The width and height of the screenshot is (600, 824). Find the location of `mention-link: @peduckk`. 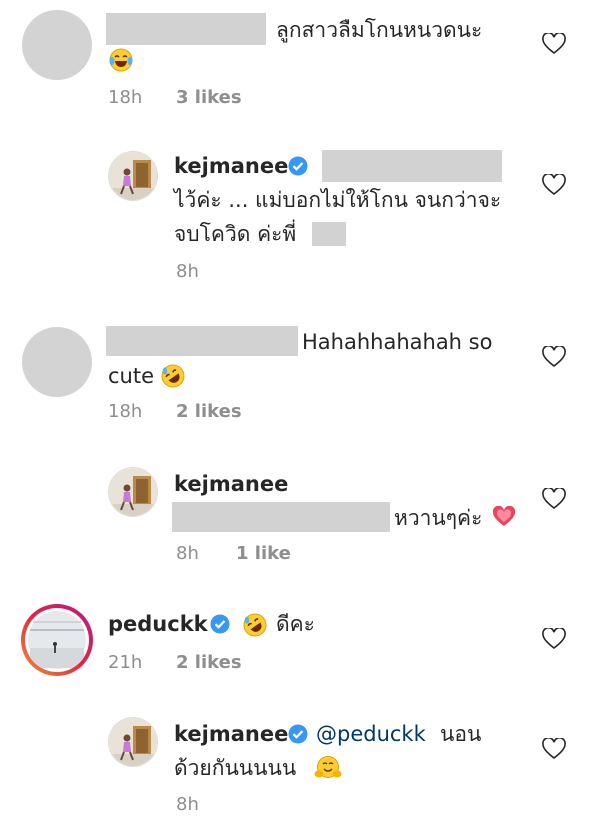

mention-link: @peduckk is located at coordinates (371, 734).